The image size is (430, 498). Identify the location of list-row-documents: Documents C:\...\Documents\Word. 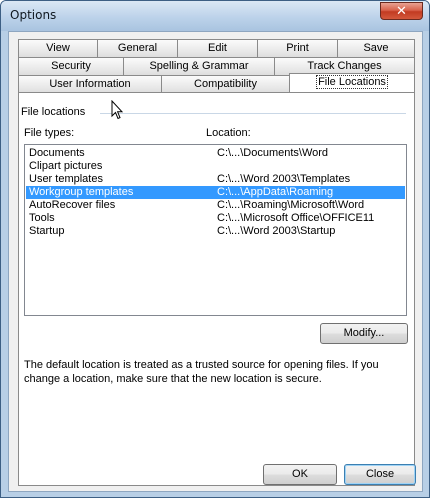
(215, 153).